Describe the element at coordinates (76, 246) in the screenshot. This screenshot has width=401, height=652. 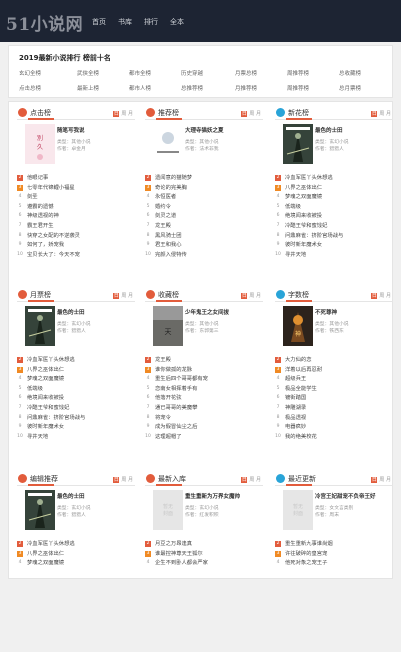
I see `list-item: 9 如何了，娇宠我` at that location.